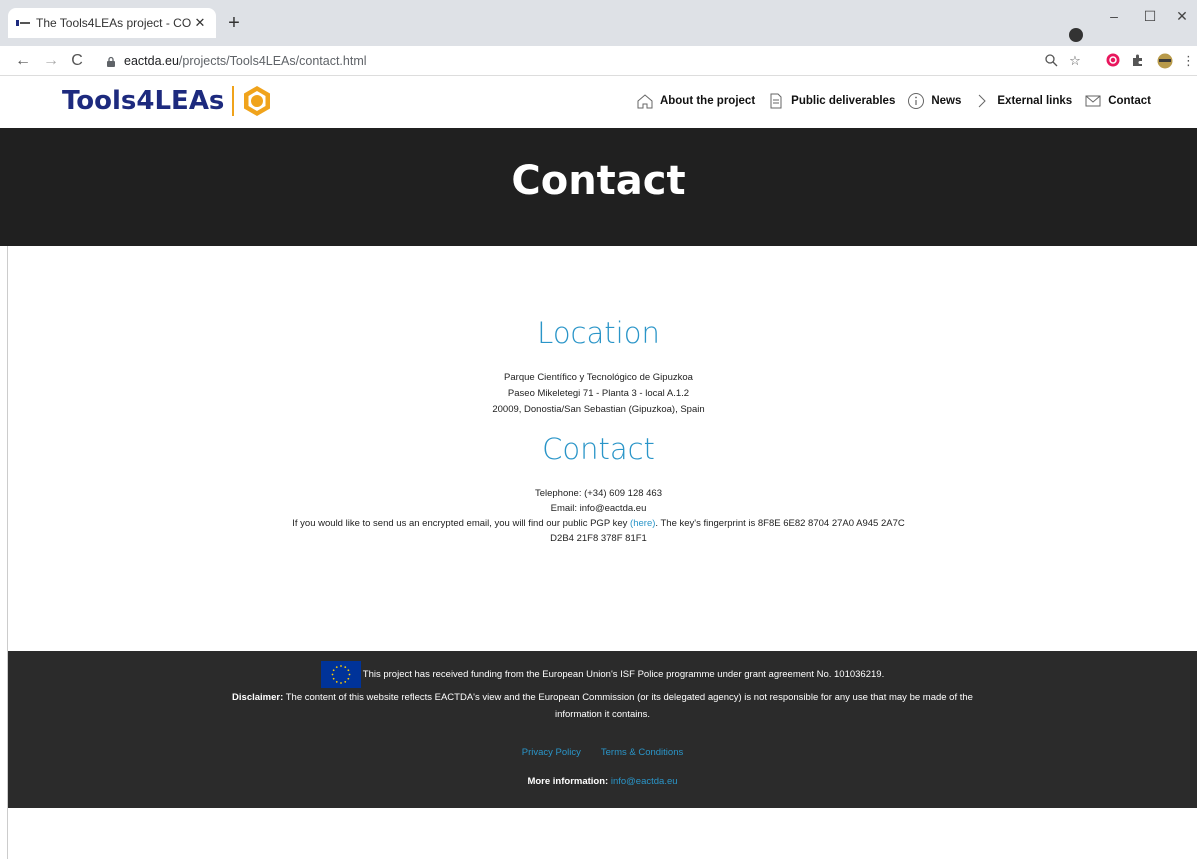 This screenshot has width=1197, height=859. Describe the element at coordinates (1129, 101) in the screenshot. I see `nav-label: Contact` at that location.